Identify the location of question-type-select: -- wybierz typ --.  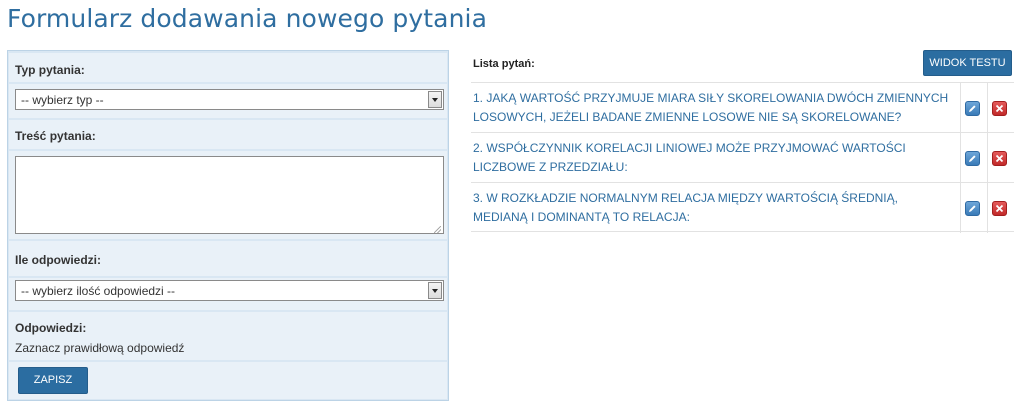
(229, 99).